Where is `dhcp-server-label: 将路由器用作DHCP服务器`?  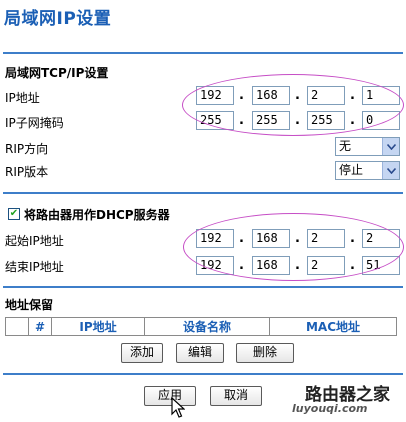
dhcp-server-label: 将路由器用作DHCP服务器 is located at coordinates (97, 215).